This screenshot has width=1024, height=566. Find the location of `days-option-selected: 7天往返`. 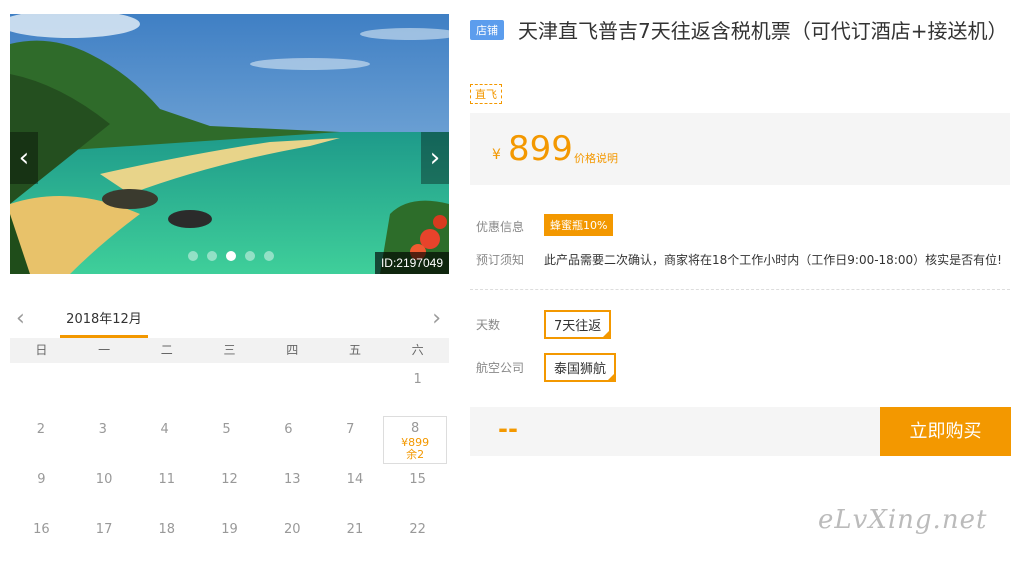

days-option-selected: 7天往返 is located at coordinates (578, 324).